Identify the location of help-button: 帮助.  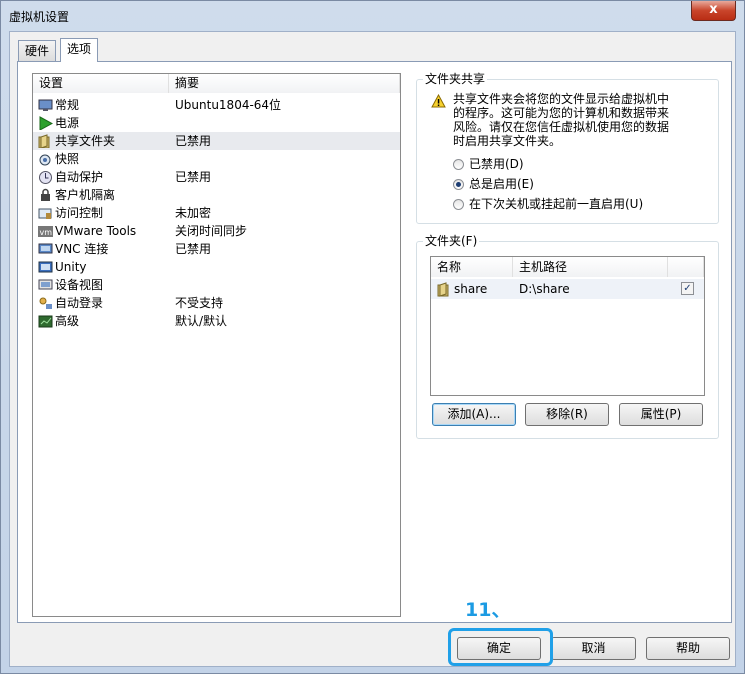
(688, 648).